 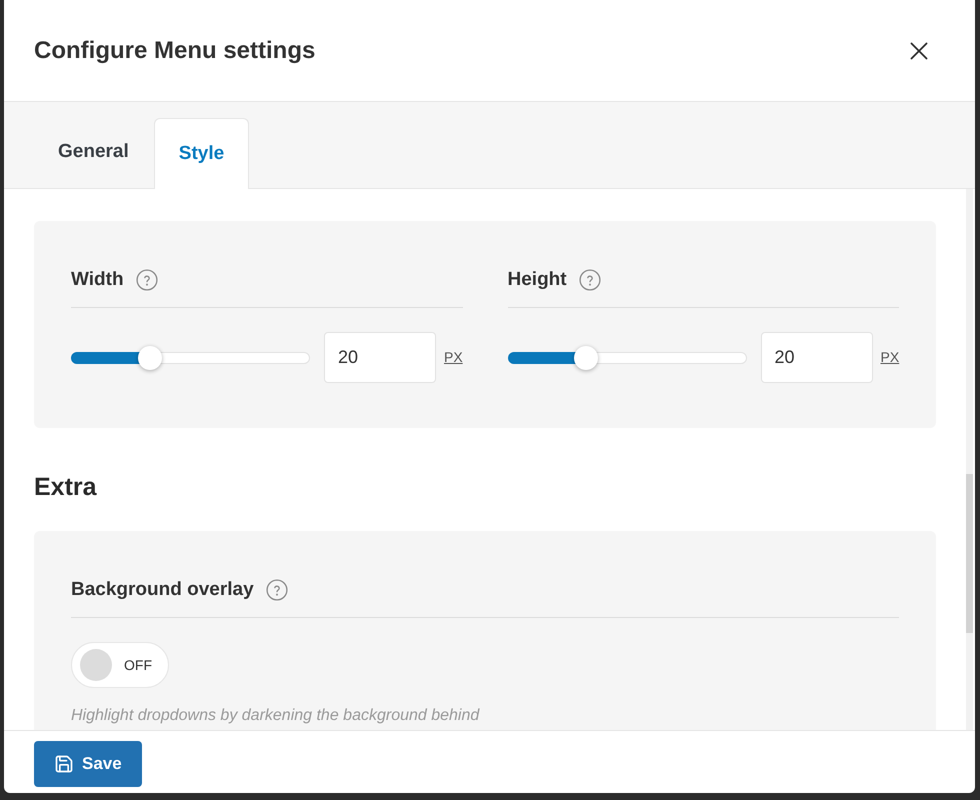 I want to click on save-icon, so click(x=64, y=764).